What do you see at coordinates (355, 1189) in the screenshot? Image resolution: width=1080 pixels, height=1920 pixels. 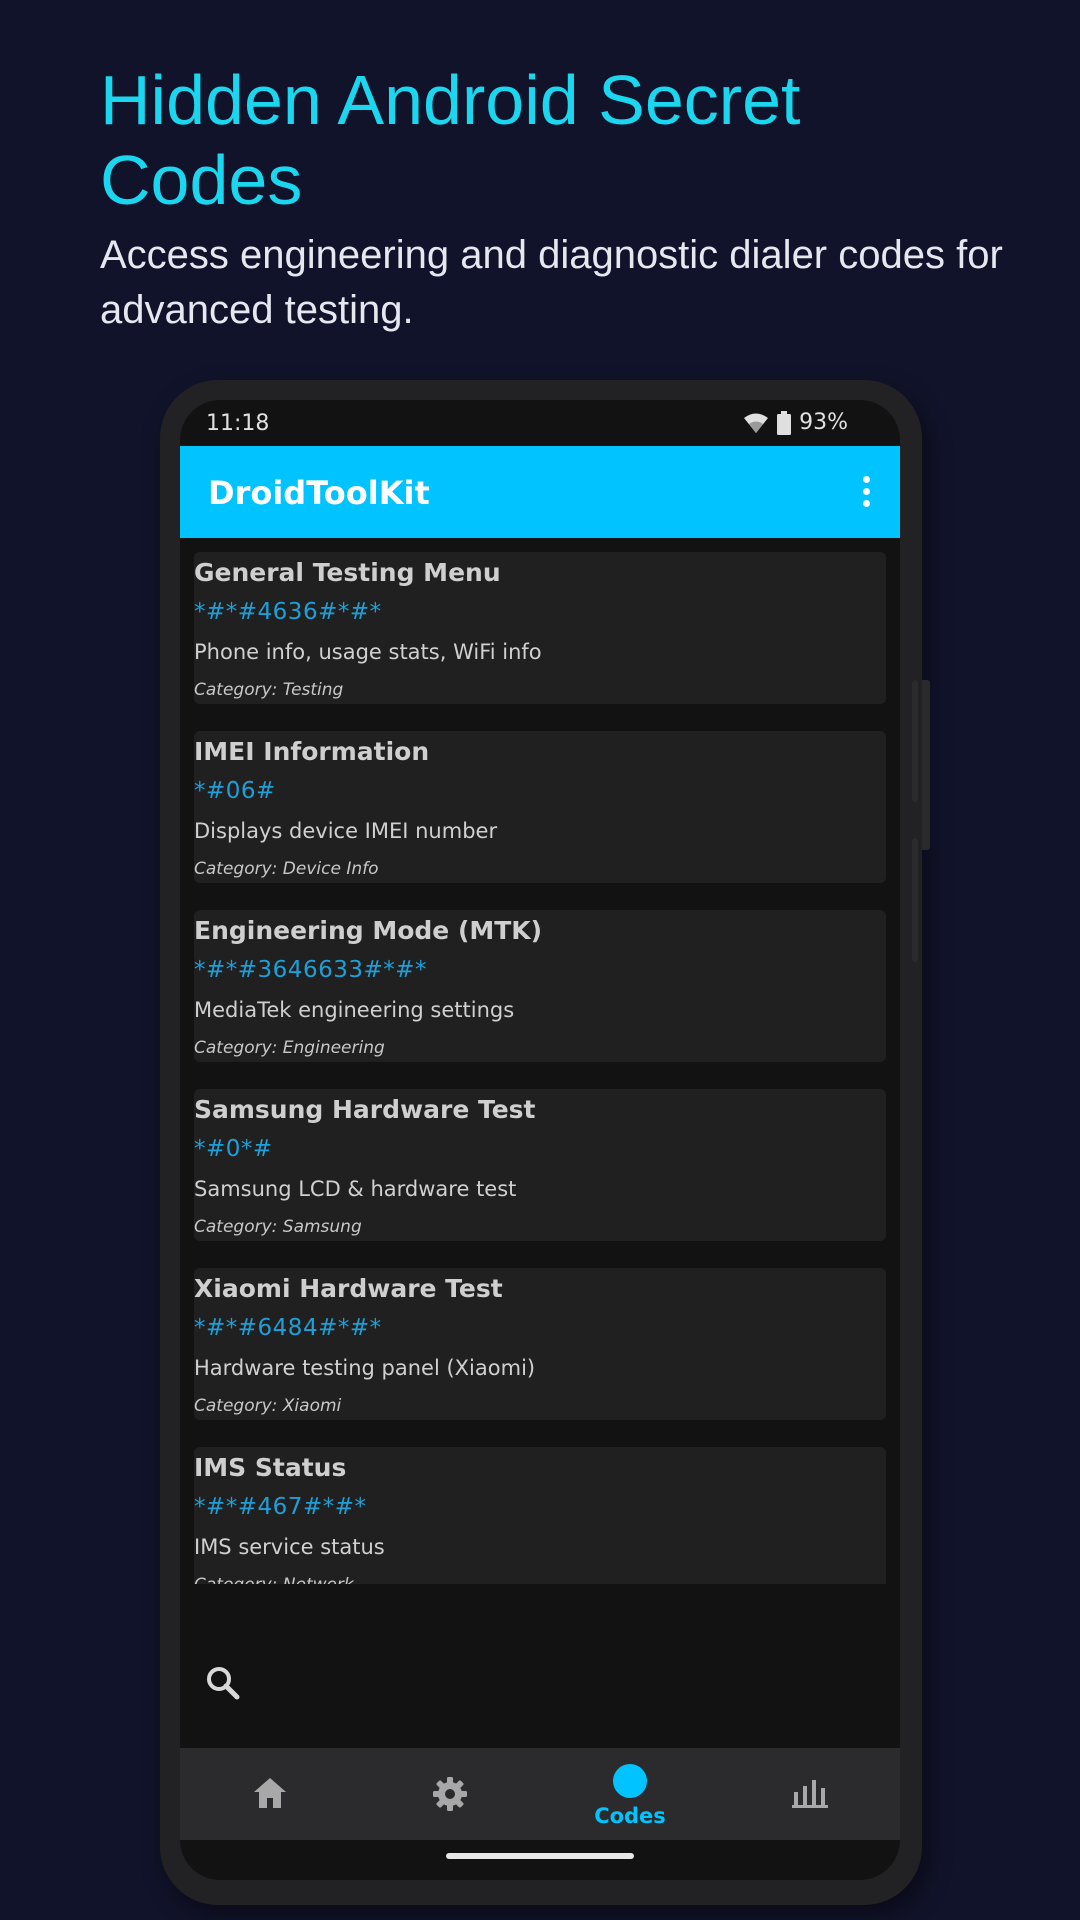 I see `code-description: Samsung LCD & hardware test` at bounding box center [355, 1189].